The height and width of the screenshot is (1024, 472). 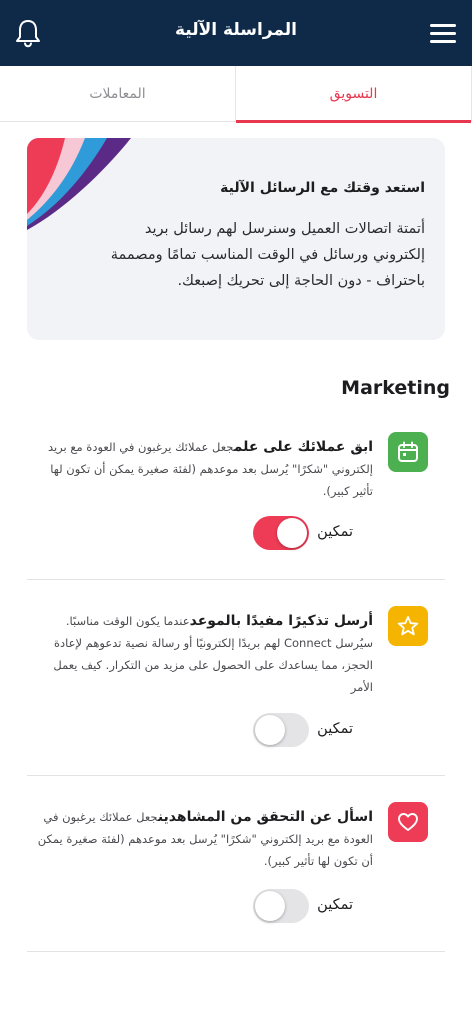 I want to click on star-icon, so click(x=408, y=626).